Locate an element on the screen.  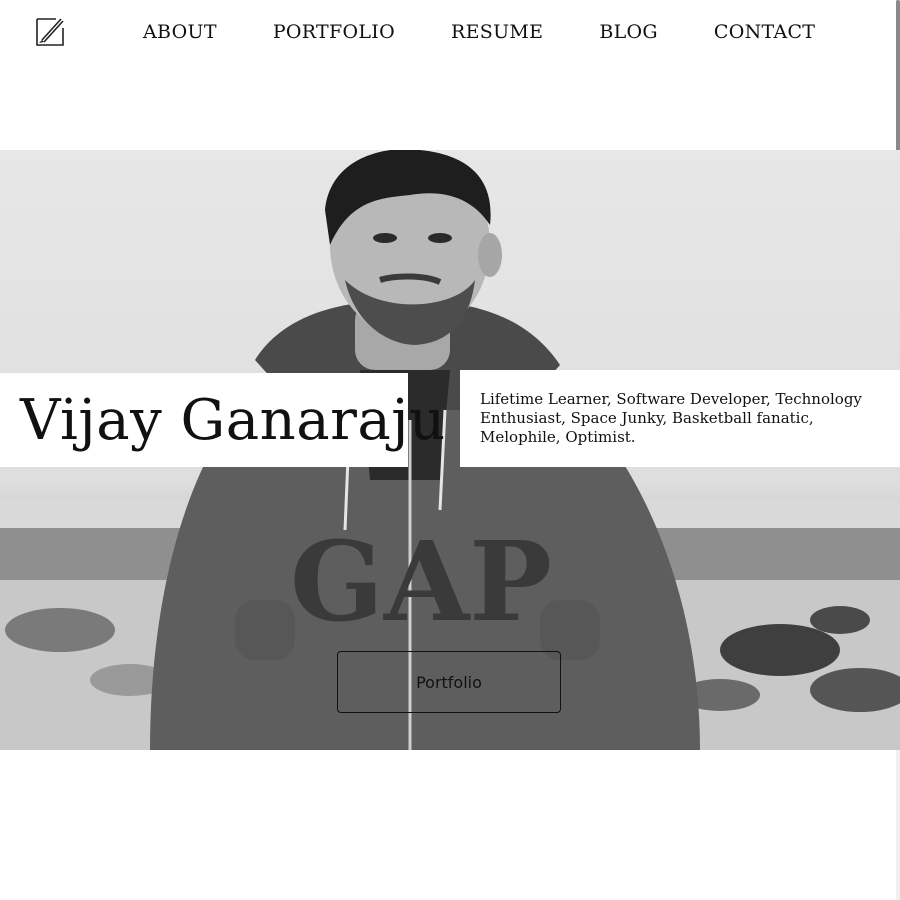
main-nav: ABOUT PORTFOLIO RESUME BLOG CONTACT is located at coordinates (507, 32).